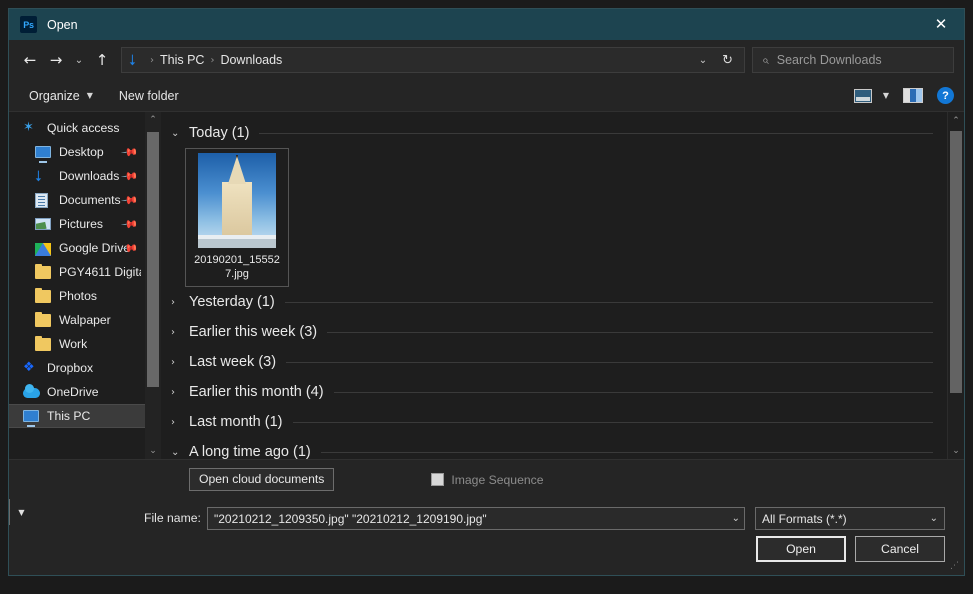  I want to click on breadcrumb-item-this-pc: This PC, so click(182, 60).